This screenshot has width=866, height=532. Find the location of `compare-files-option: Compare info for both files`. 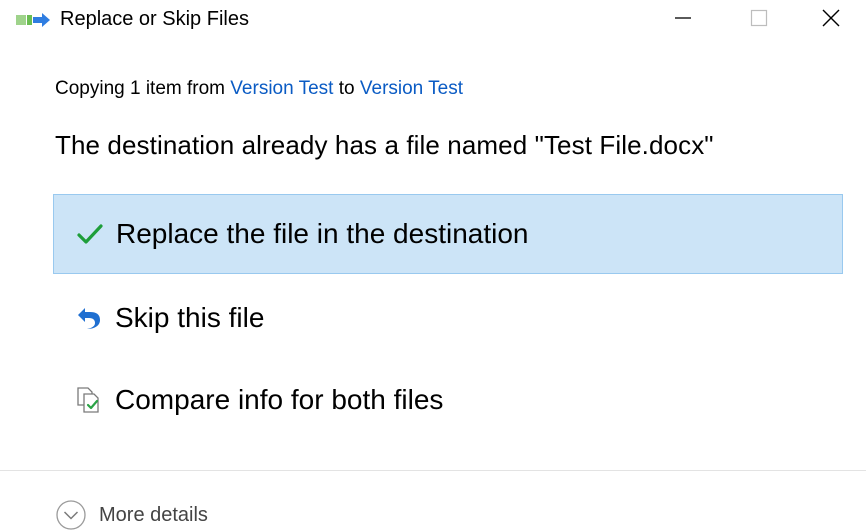

compare-files-option: Compare info for both files is located at coordinates (448, 400).